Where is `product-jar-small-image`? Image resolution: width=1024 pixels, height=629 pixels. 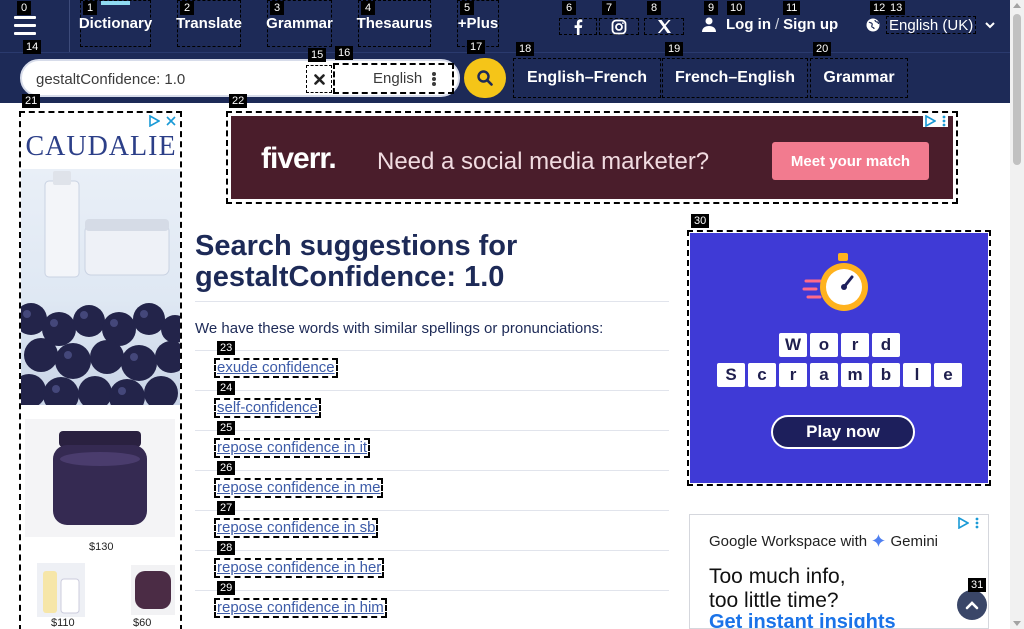 product-jar-small-image is located at coordinates (153, 590).